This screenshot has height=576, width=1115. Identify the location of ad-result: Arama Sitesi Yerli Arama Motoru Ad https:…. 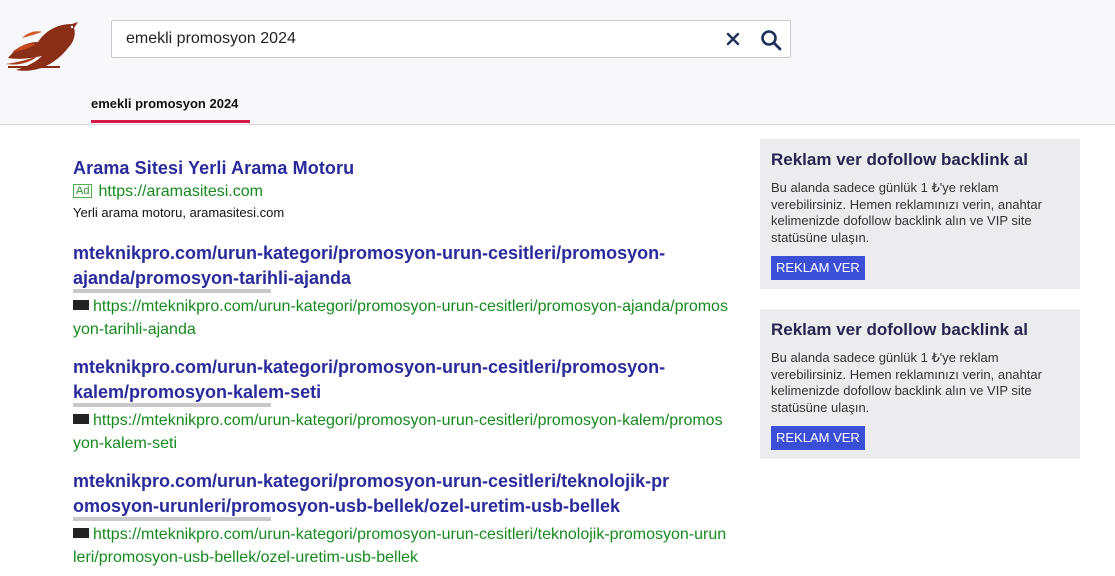
(403, 189).